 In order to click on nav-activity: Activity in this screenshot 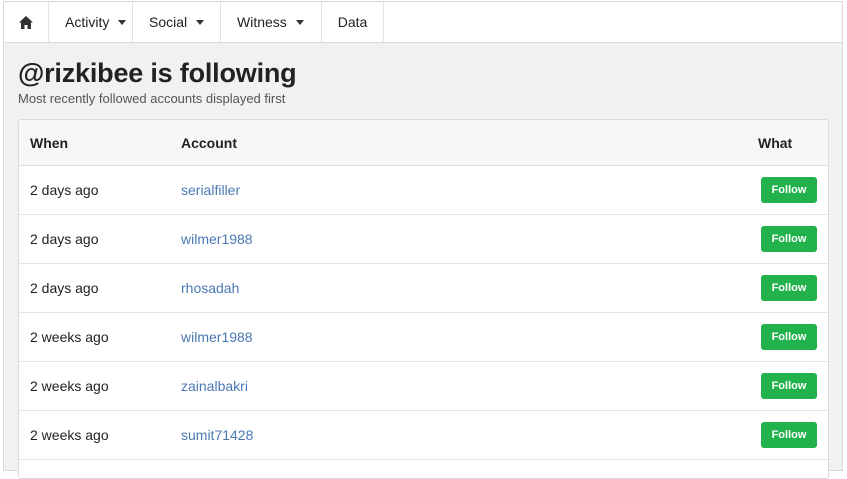, I will do `click(91, 22)`.